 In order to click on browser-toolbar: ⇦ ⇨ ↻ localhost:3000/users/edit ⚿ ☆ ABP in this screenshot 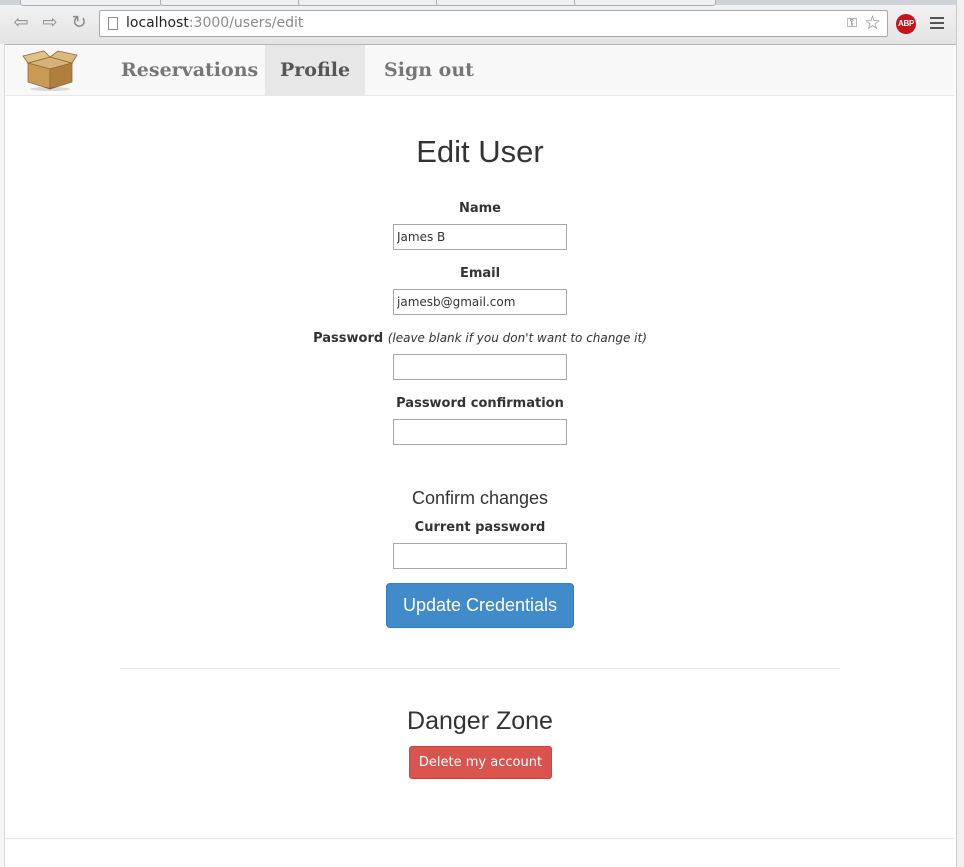, I will do `click(479, 22)`.